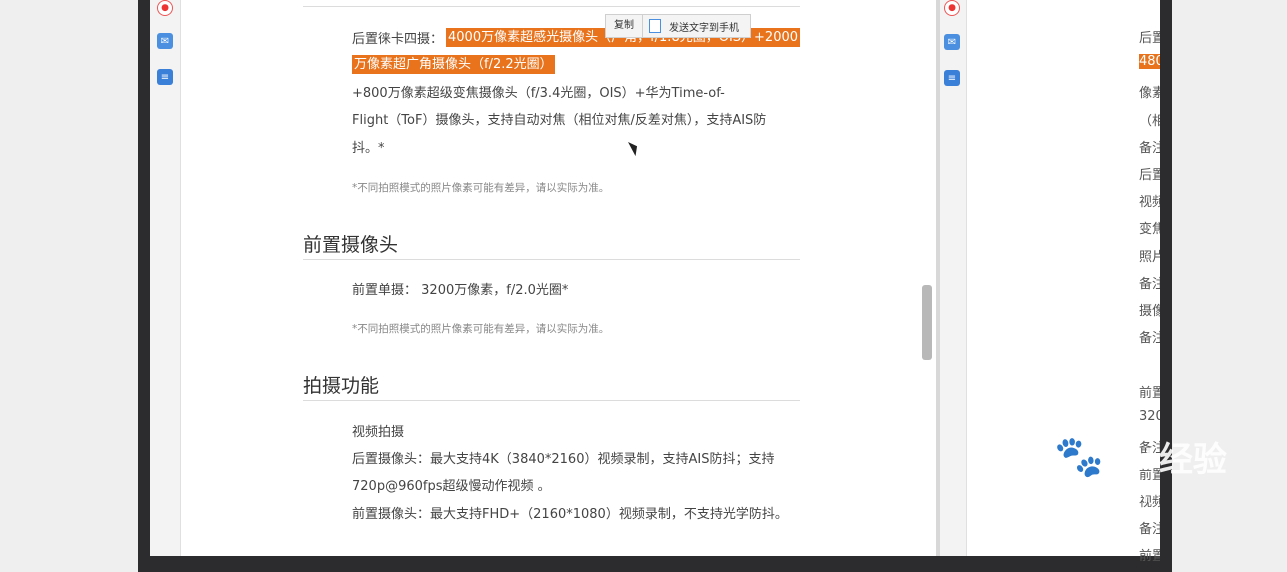  What do you see at coordinates (1149, 229) in the screenshot?
I see `right-pane-line: 变焦` at bounding box center [1149, 229].